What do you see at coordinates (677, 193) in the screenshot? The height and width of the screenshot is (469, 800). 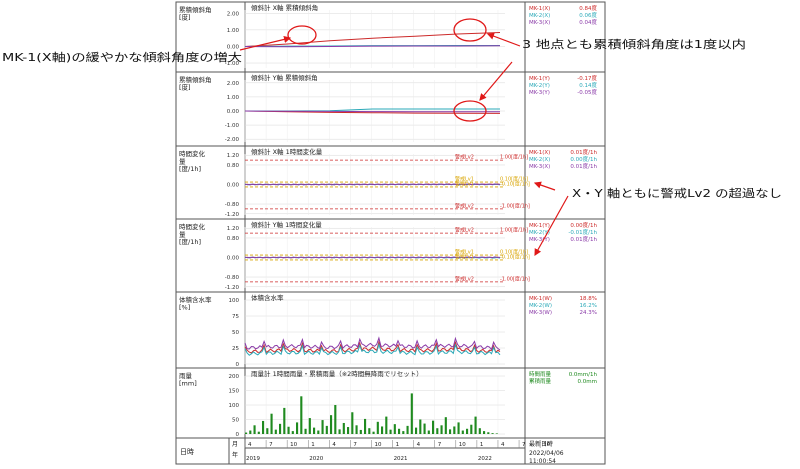 I see `annotation-no-exceed: X・Y 軸ともに警戒Lv2 の超過なし` at bounding box center [677, 193].